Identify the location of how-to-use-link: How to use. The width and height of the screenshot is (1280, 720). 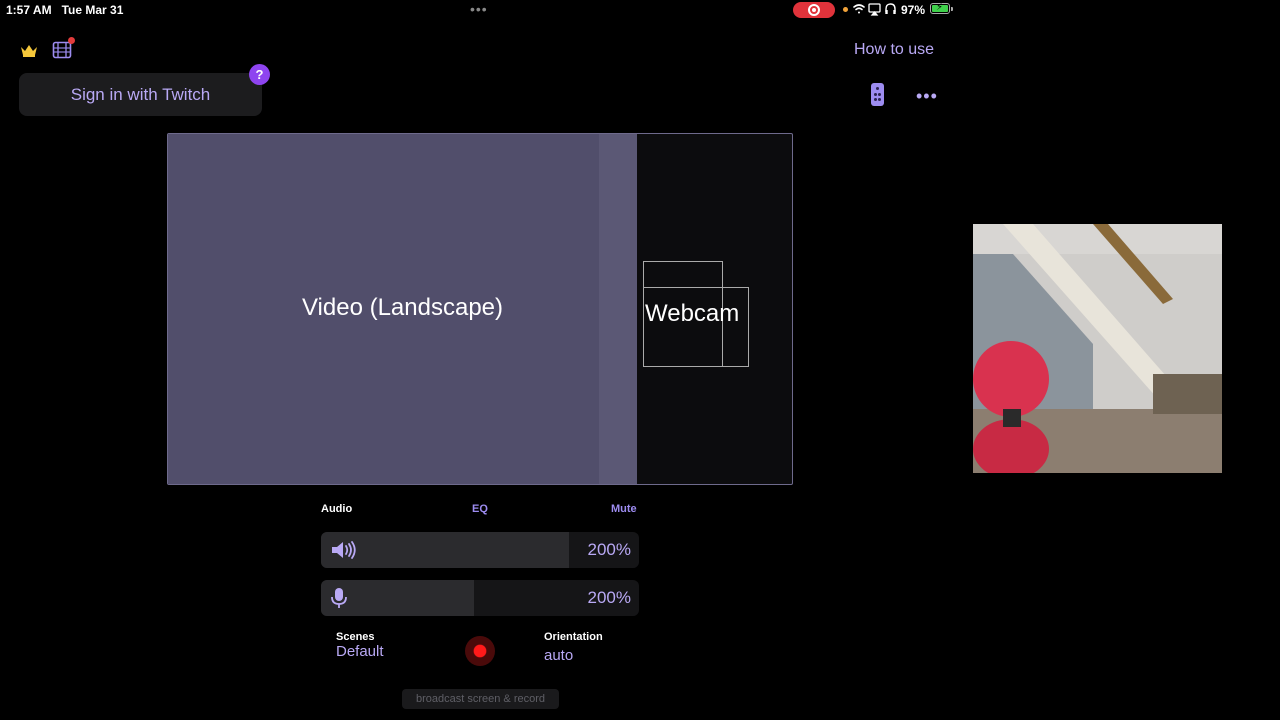
(894, 50).